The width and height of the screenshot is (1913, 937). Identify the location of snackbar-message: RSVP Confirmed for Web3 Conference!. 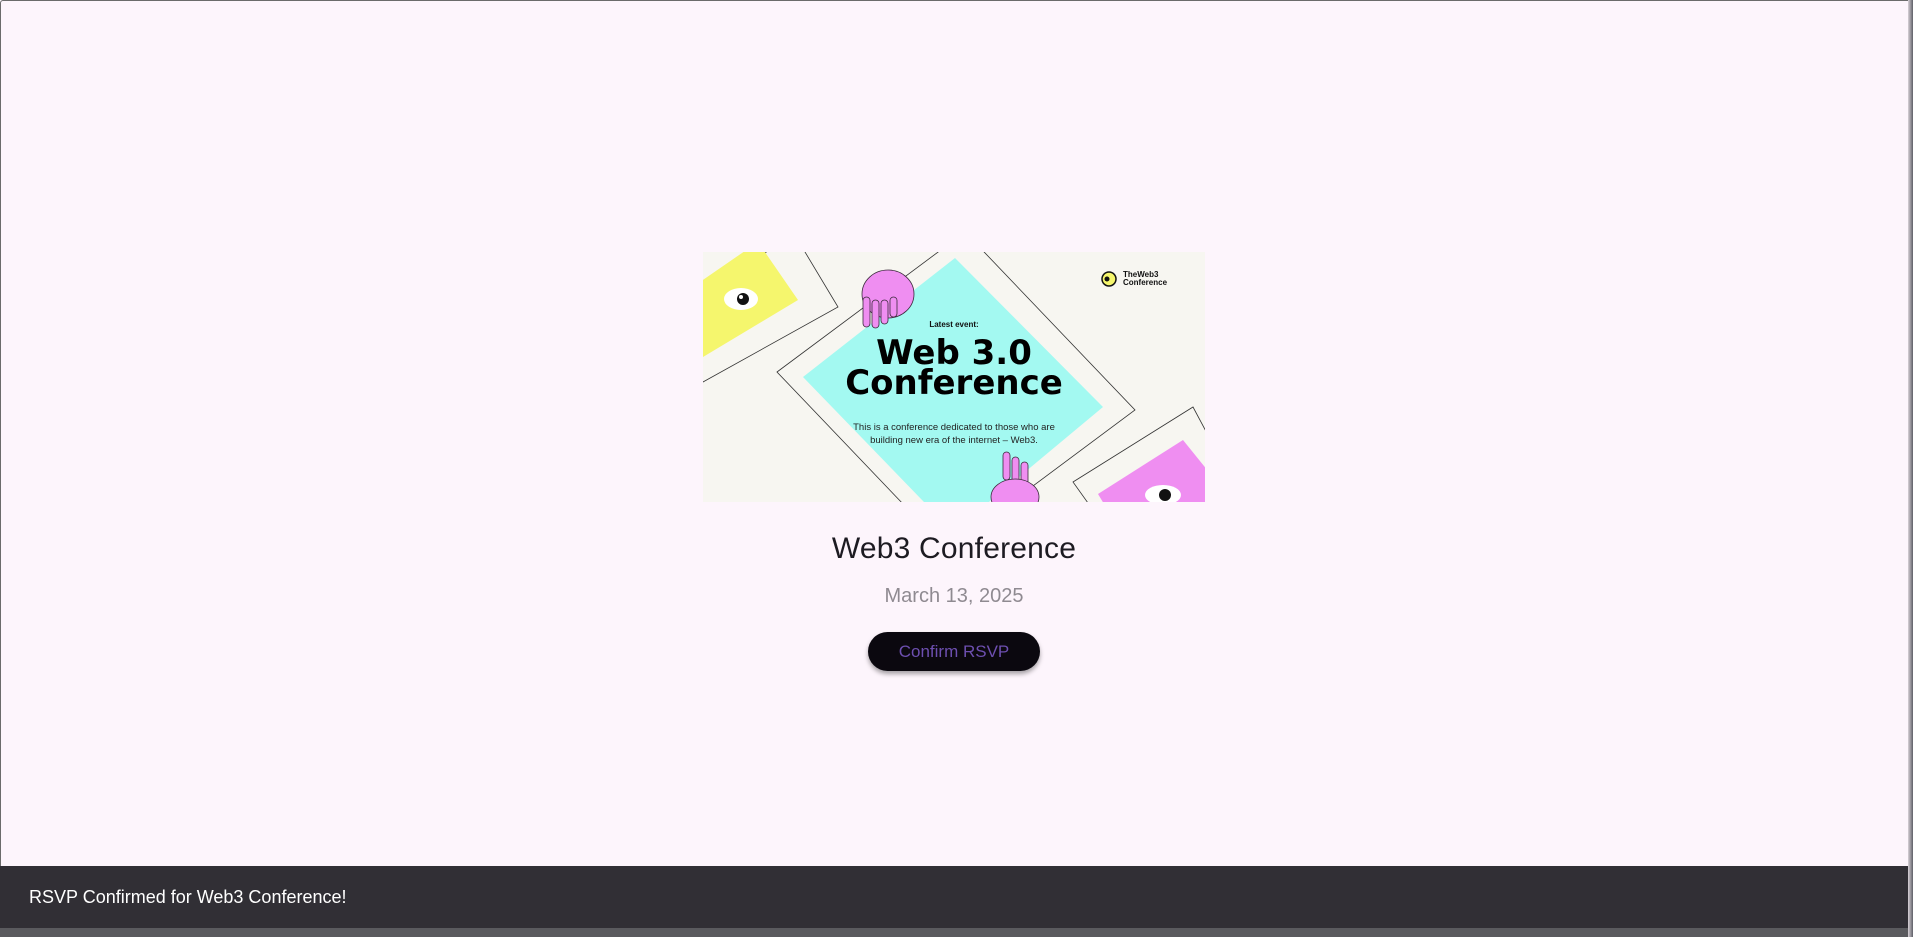
(188, 896).